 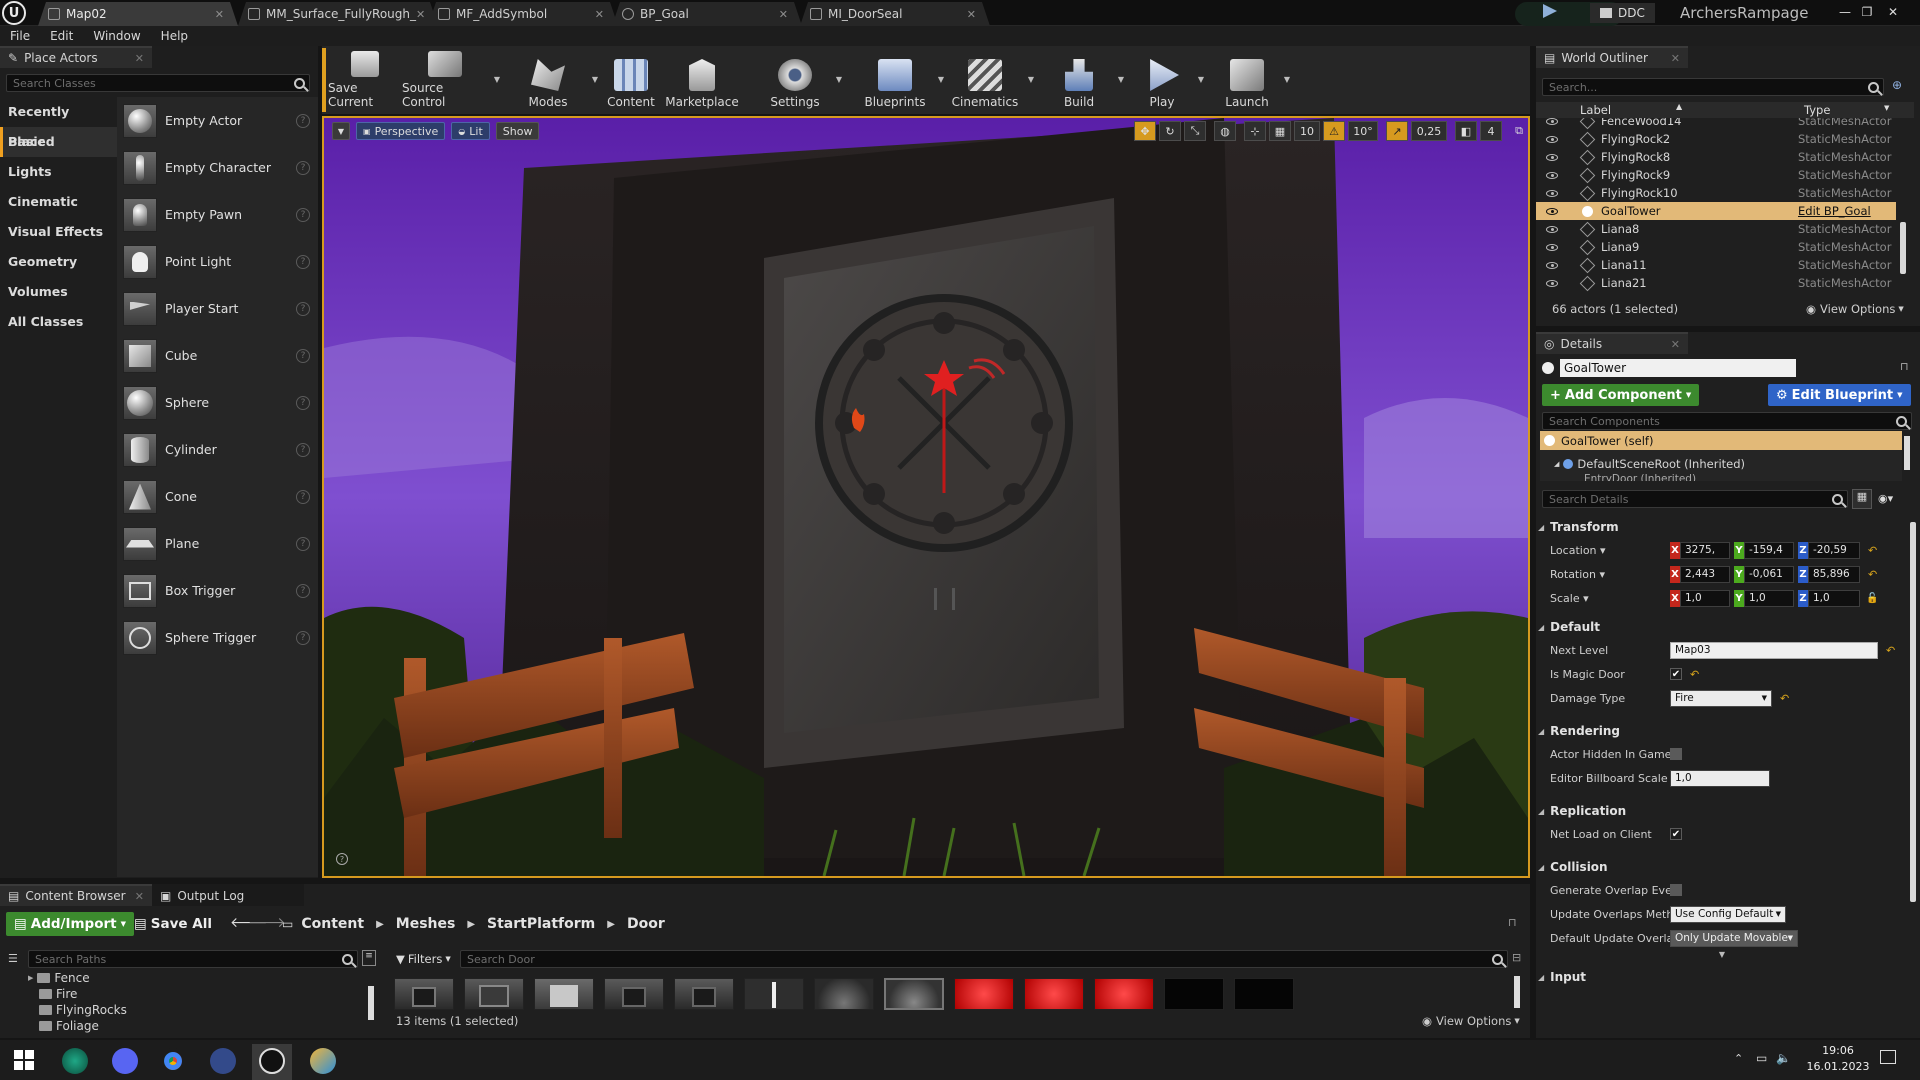 What do you see at coordinates (631, 80) in the screenshot?
I see `content-button: Content` at bounding box center [631, 80].